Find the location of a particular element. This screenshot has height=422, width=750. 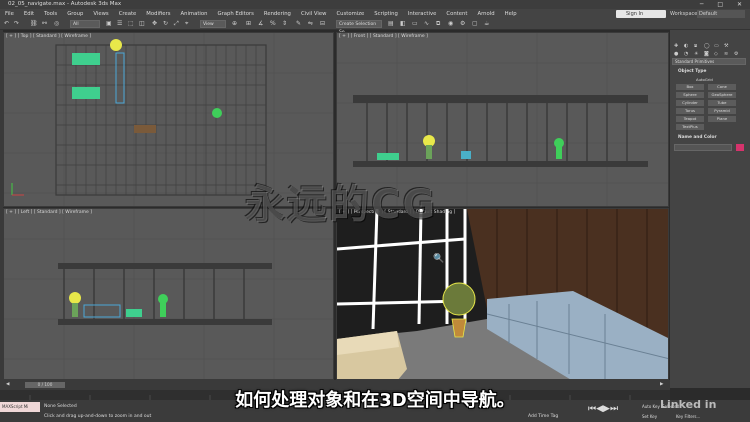

rotate-icon: ↻ is located at coordinates (165, 24).